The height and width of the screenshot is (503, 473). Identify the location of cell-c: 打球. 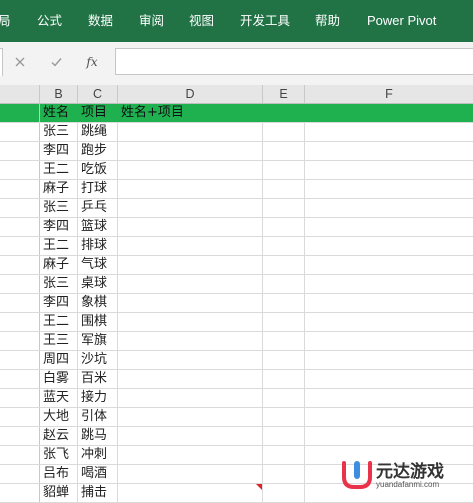
(98, 189).